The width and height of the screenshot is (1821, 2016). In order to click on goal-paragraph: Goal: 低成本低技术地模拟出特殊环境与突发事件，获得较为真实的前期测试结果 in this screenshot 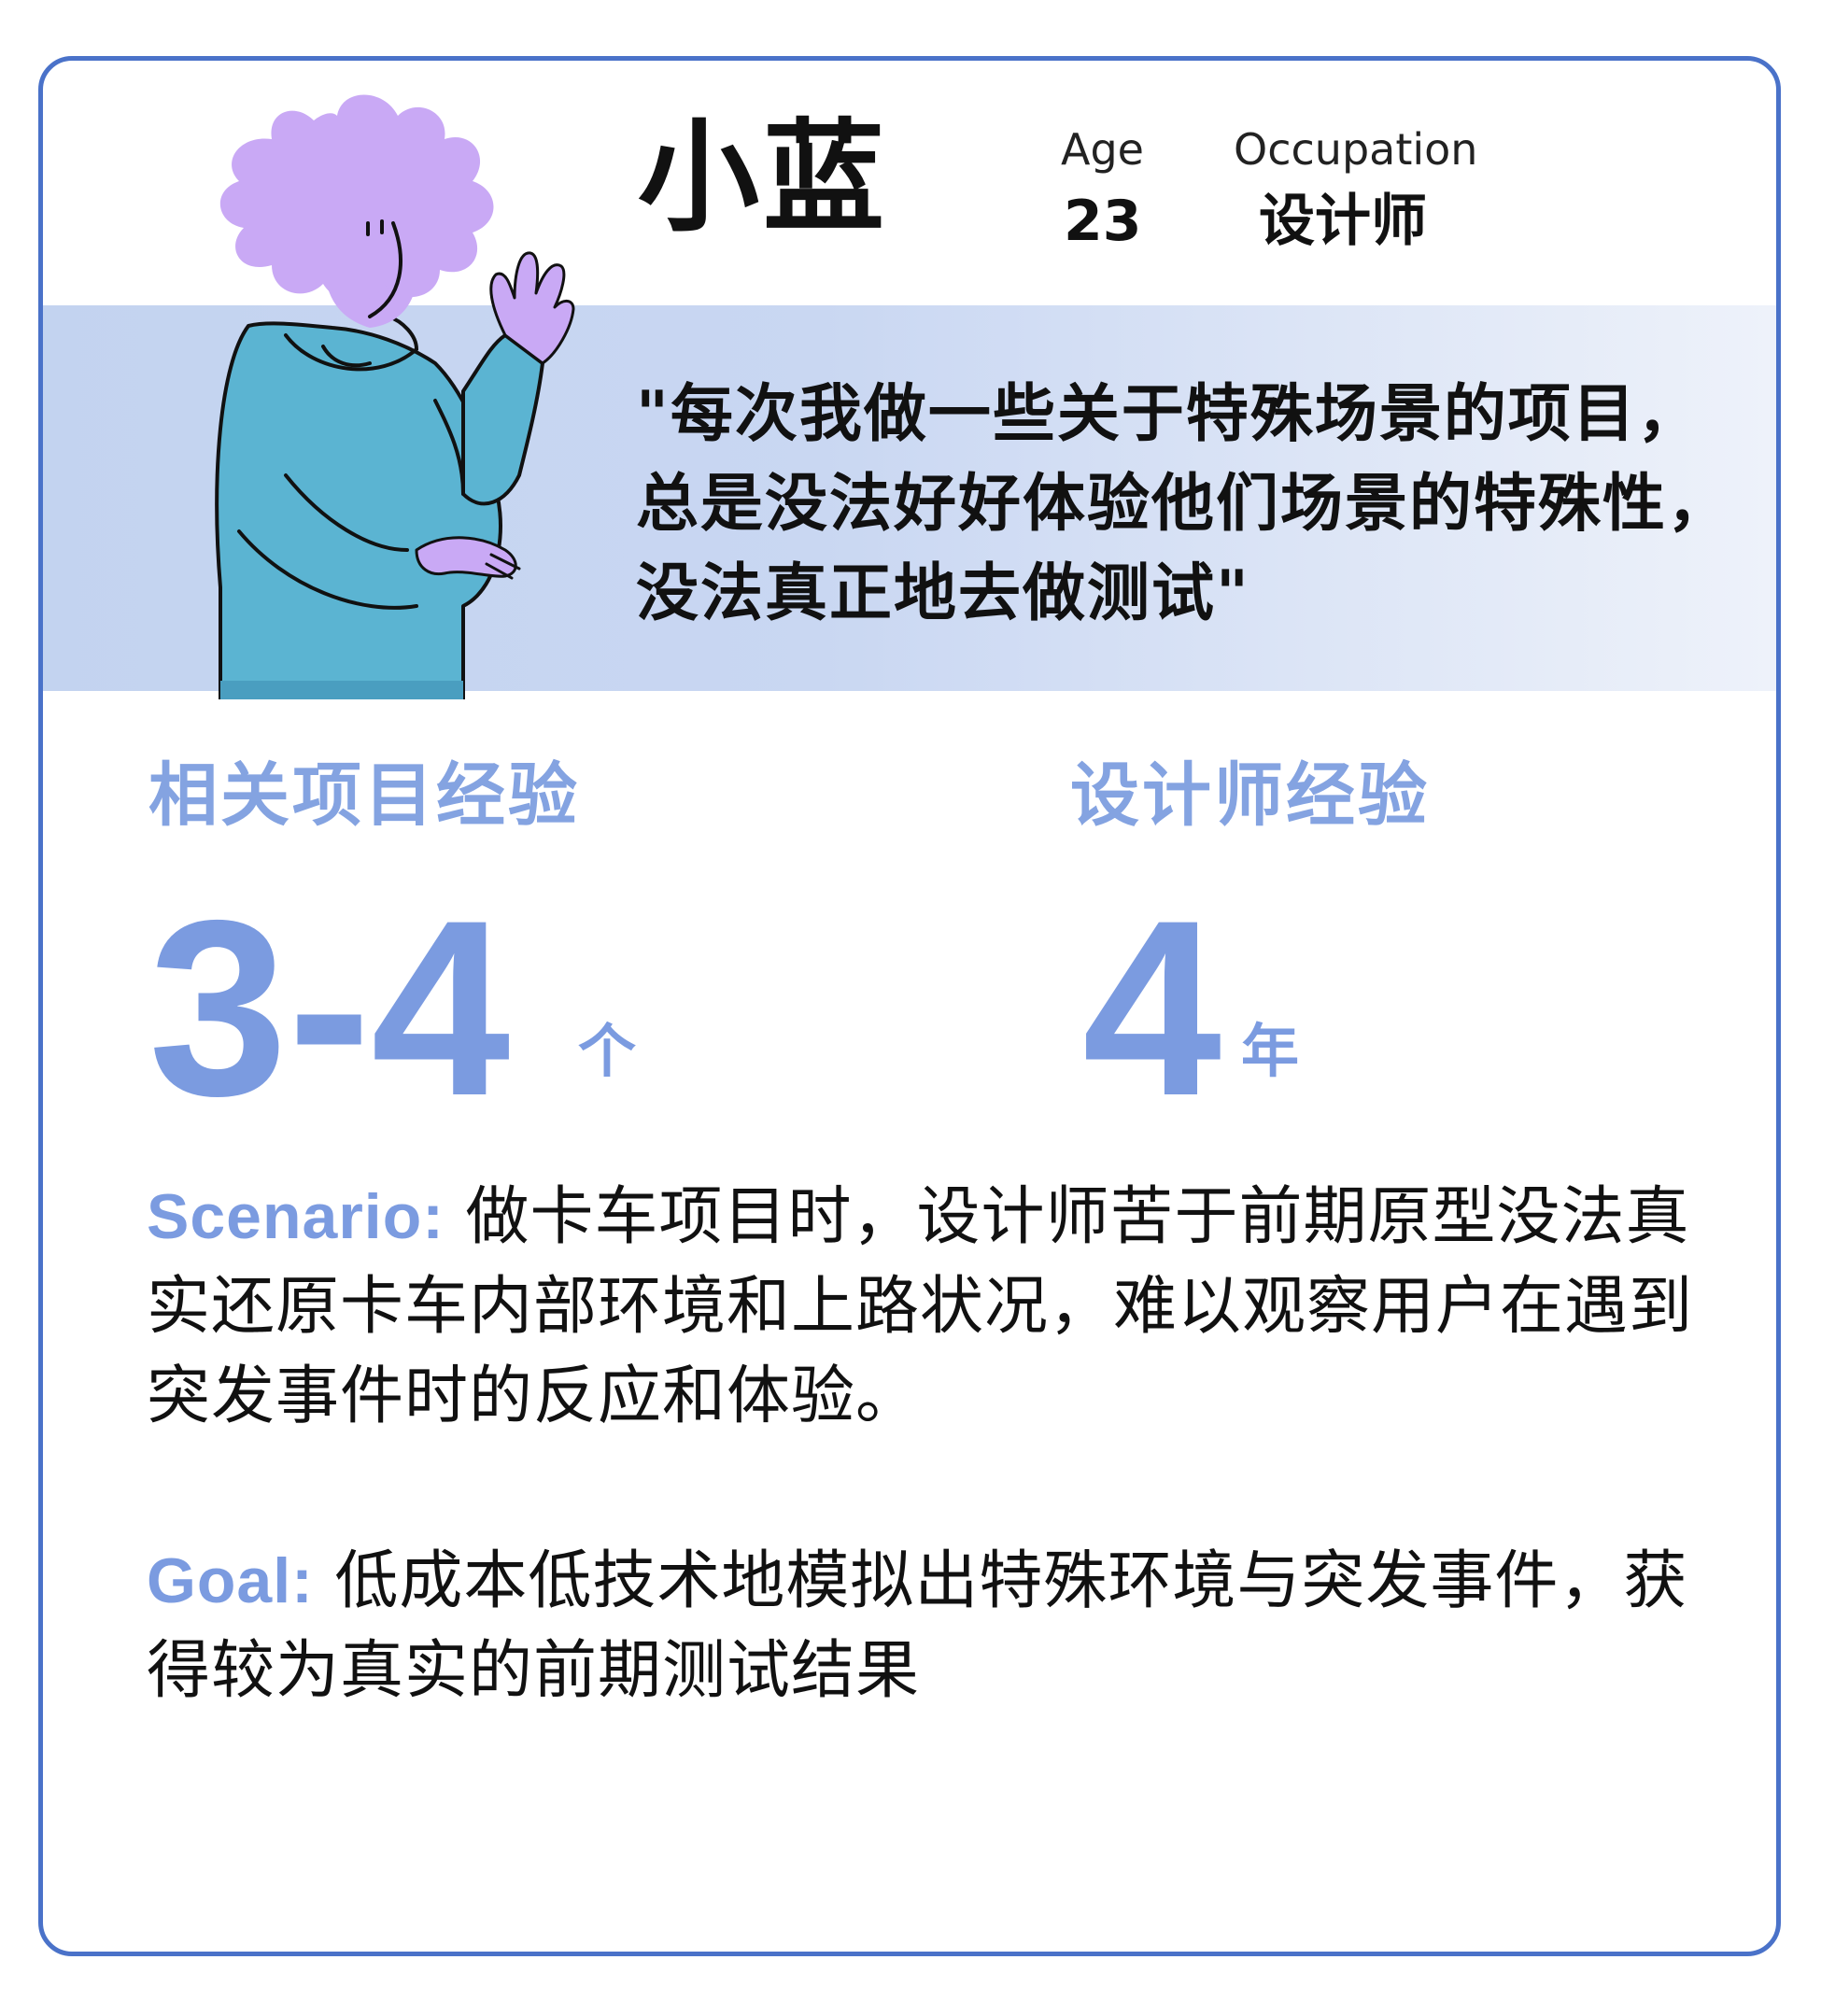, I will do `click(940, 1626)`.